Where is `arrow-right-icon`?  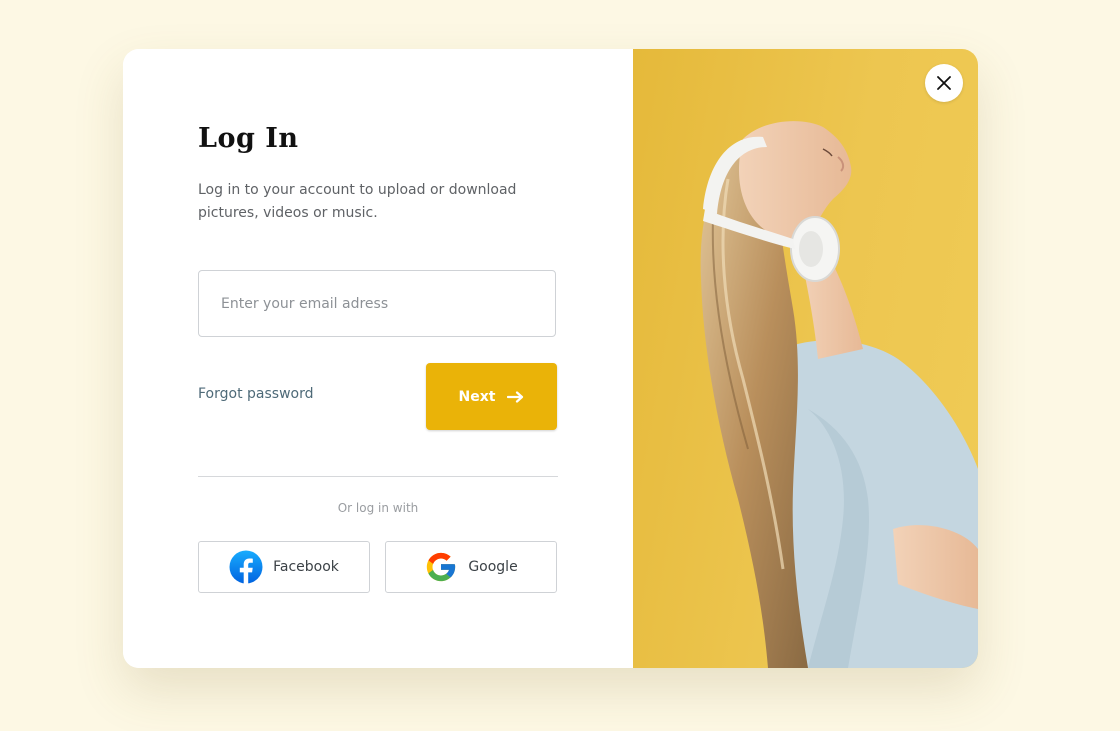
arrow-right-icon is located at coordinates (515, 396).